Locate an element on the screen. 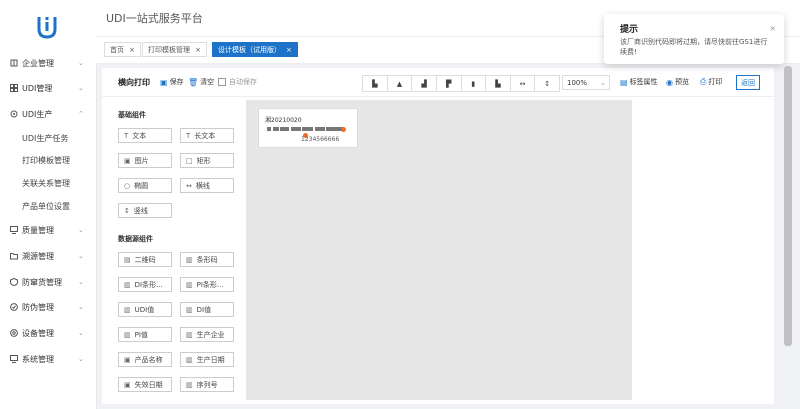 Image resolution: width=800 pixels, height=409 pixels. tab-design-template: 设计模板（试用版） × is located at coordinates (255, 49).